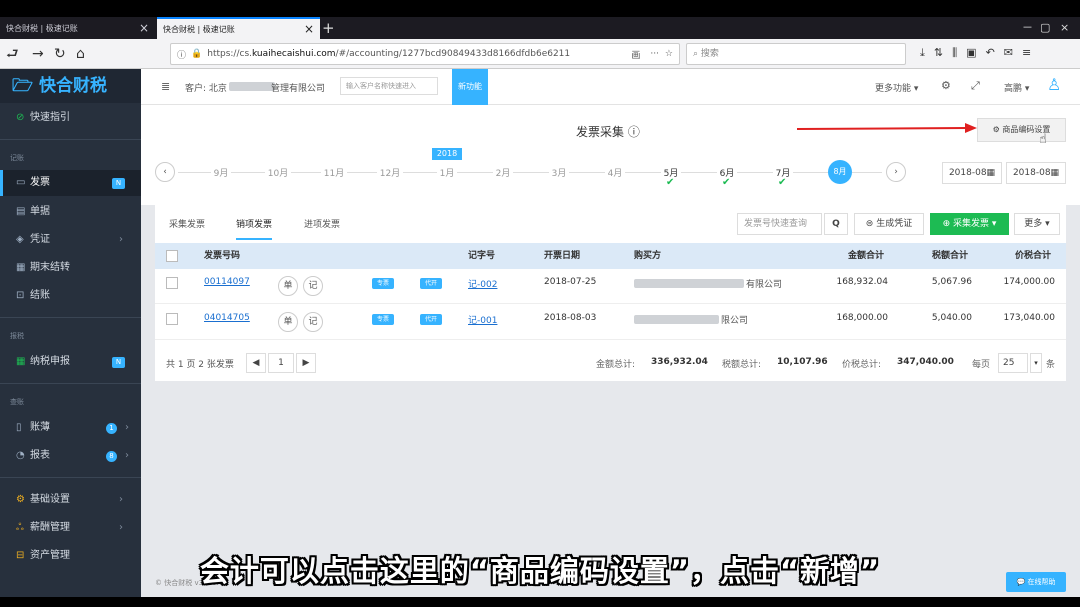  What do you see at coordinates (70, 240) in the screenshot?
I see `sidebar-item-voucher: ◈ 凭证 ›` at bounding box center [70, 240].